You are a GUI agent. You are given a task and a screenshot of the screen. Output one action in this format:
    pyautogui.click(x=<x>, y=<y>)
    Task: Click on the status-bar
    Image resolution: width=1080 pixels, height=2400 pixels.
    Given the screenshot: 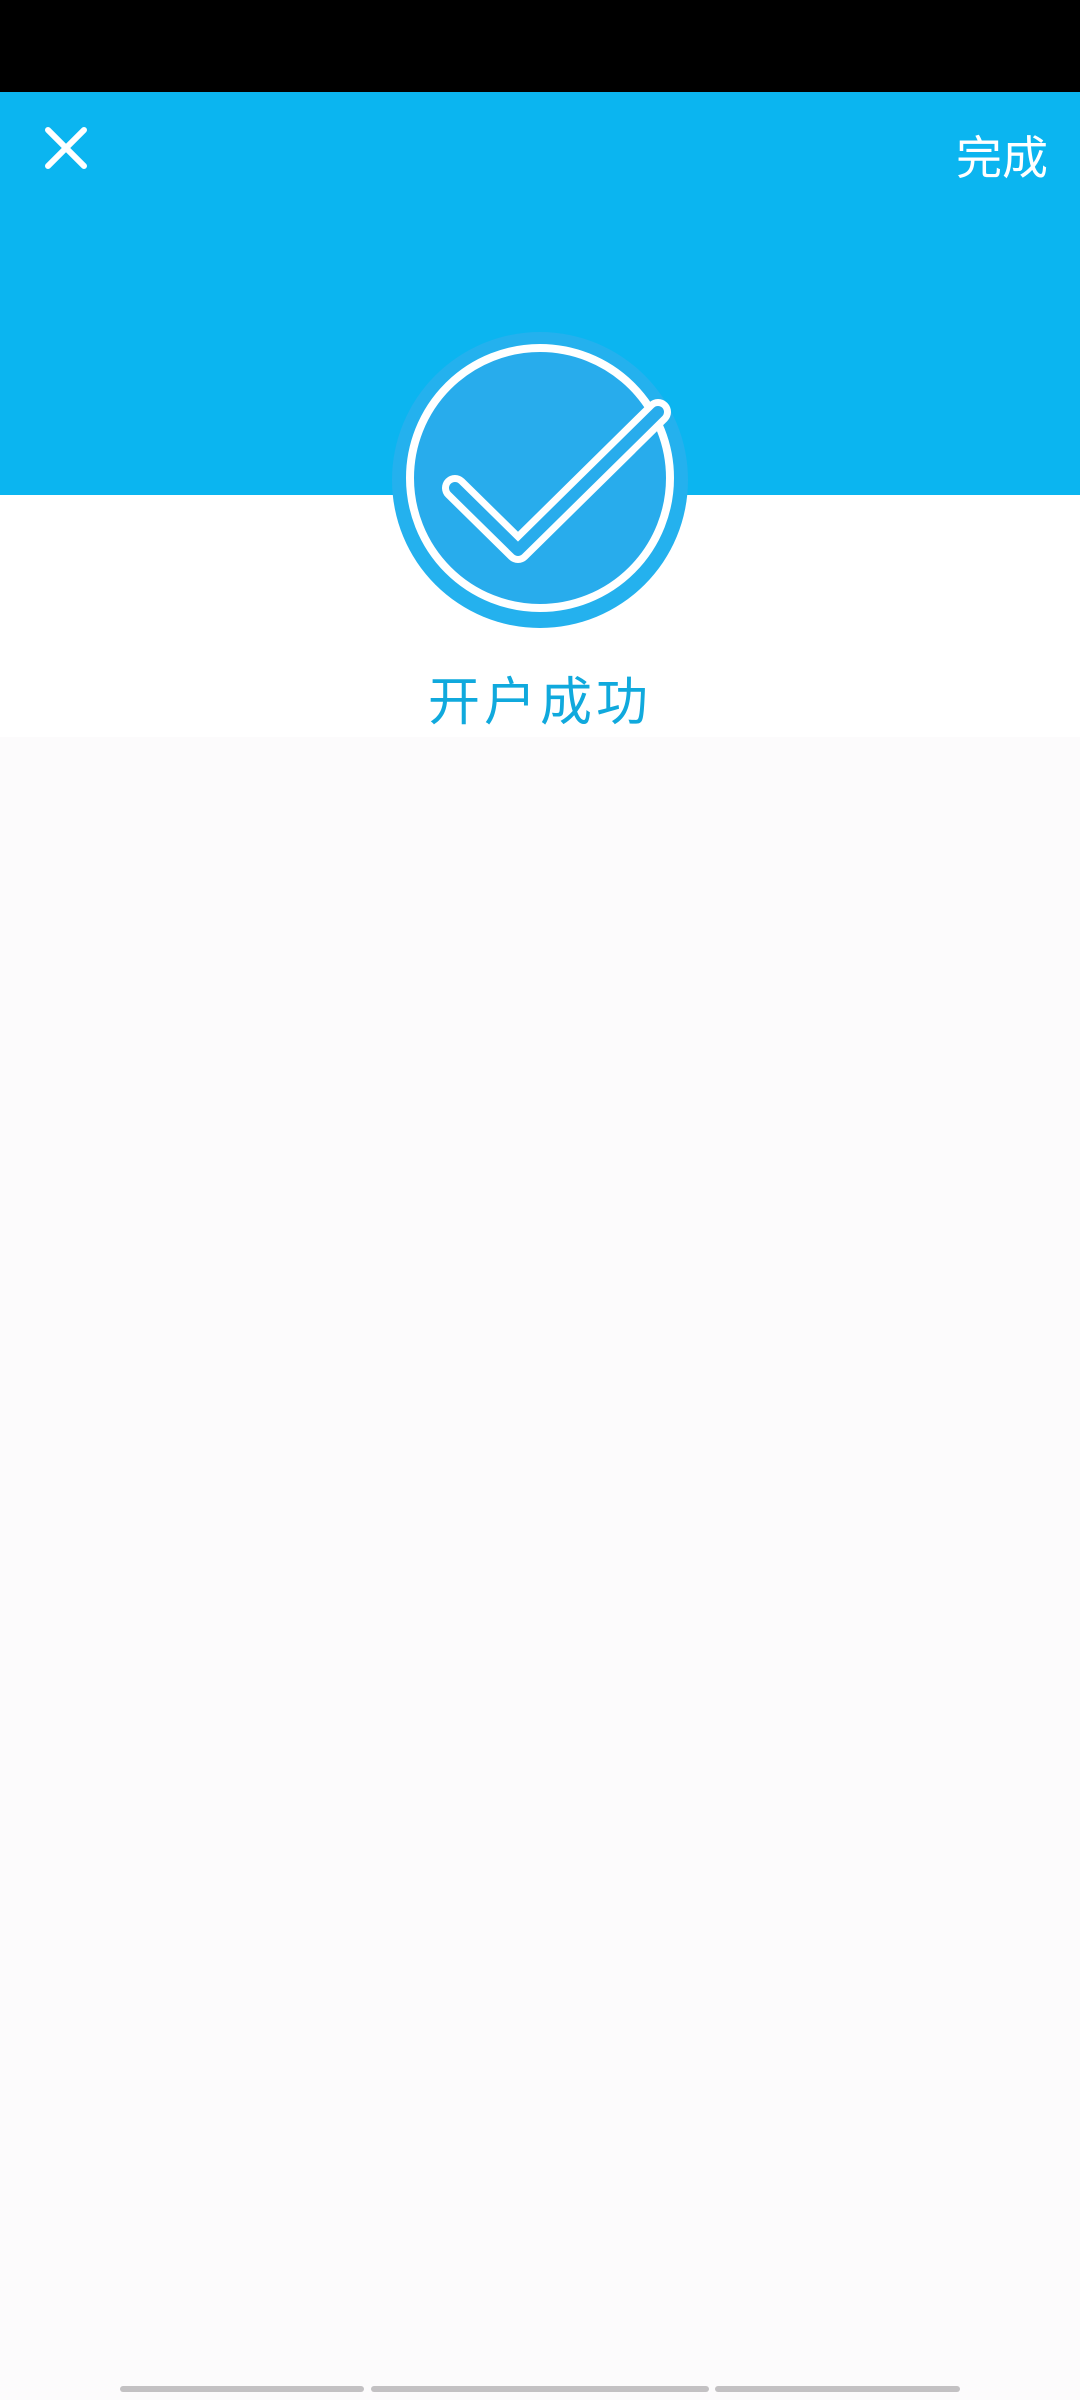 What is the action you would take?
    pyautogui.click(x=540, y=46)
    